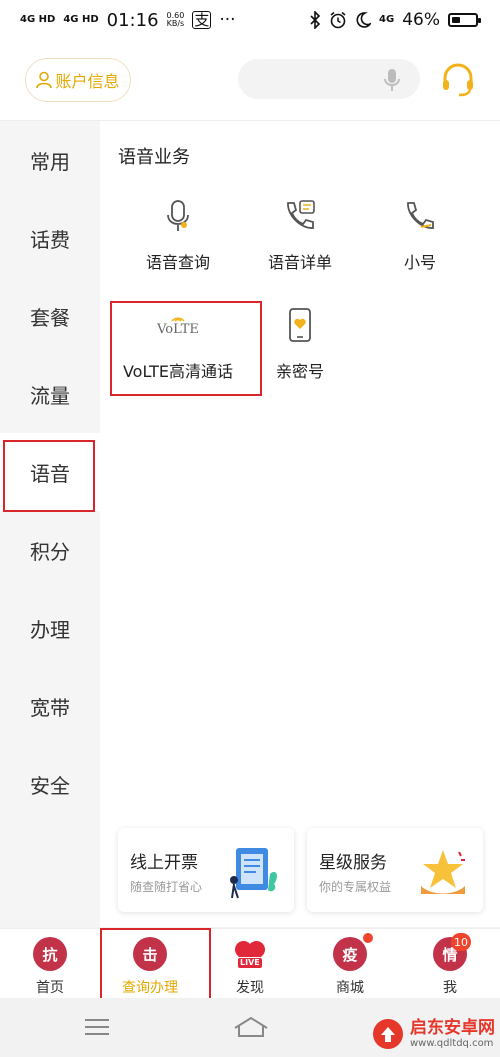 This screenshot has width=500, height=1057. What do you see at coordinates (178, 234) in the screenshot?
I see `voice-query-button: 语音查询` at bounding box center [178, 234].